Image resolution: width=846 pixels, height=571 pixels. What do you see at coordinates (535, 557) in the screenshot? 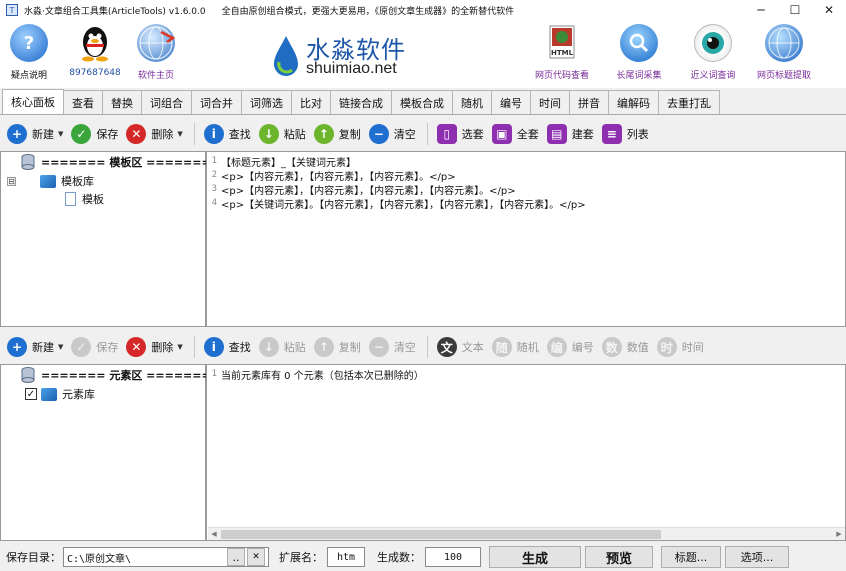
I see `generate-button: 生成` at bounding box center [535, 557].